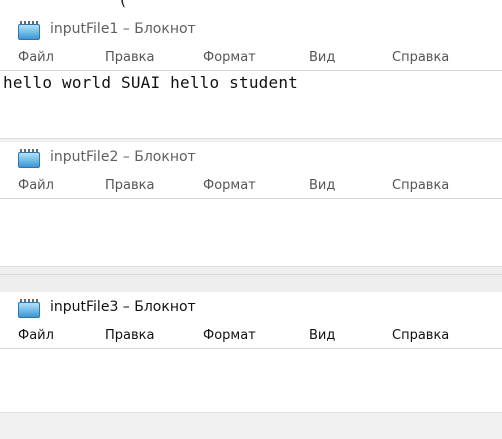 The height and width of the screenshot is (439, 502). What do you see at coordinates (123, 29) in the screenshot?
I see `window-title: inputFile1 – Блокнот` at bounding box center [123, 29].